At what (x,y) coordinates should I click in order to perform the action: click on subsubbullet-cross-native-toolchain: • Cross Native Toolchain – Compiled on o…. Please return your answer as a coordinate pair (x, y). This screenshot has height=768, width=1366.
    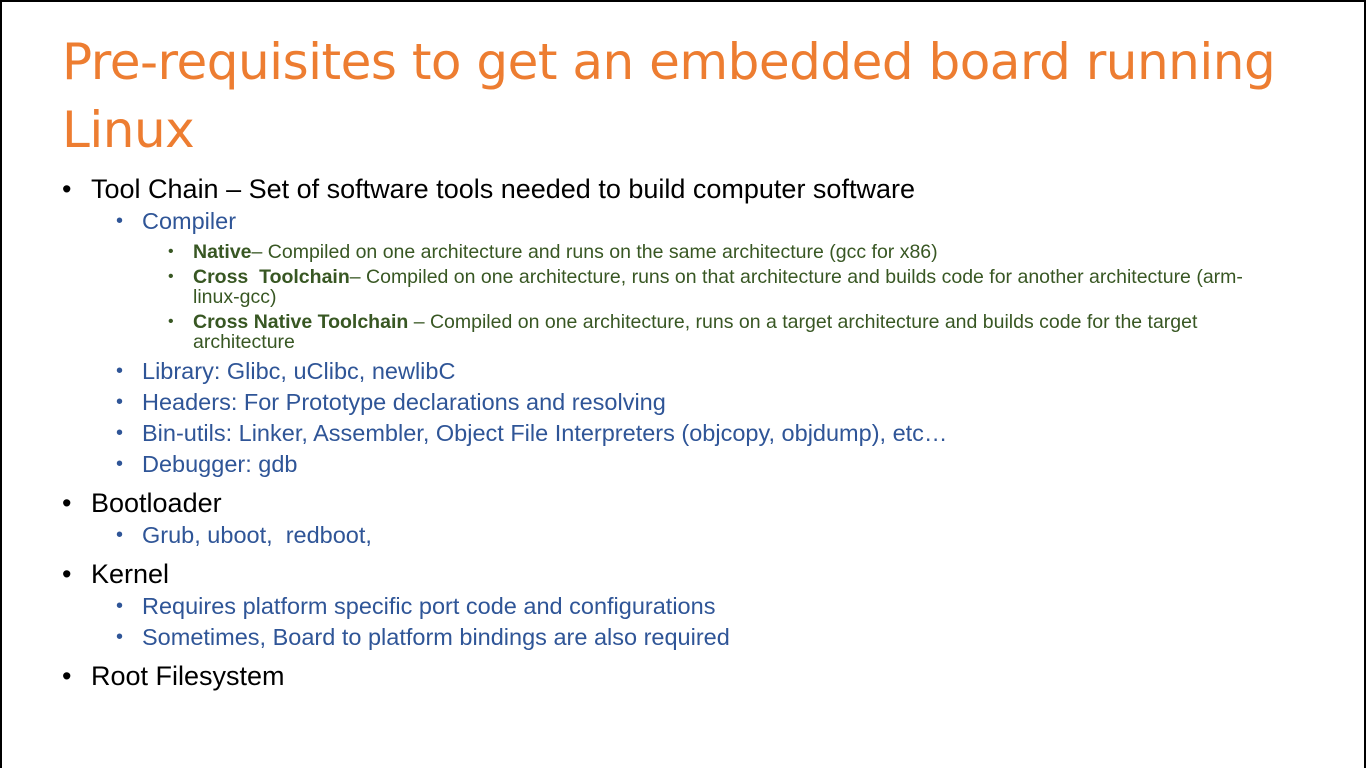
    Looking at the image, I should click on (692, 332).